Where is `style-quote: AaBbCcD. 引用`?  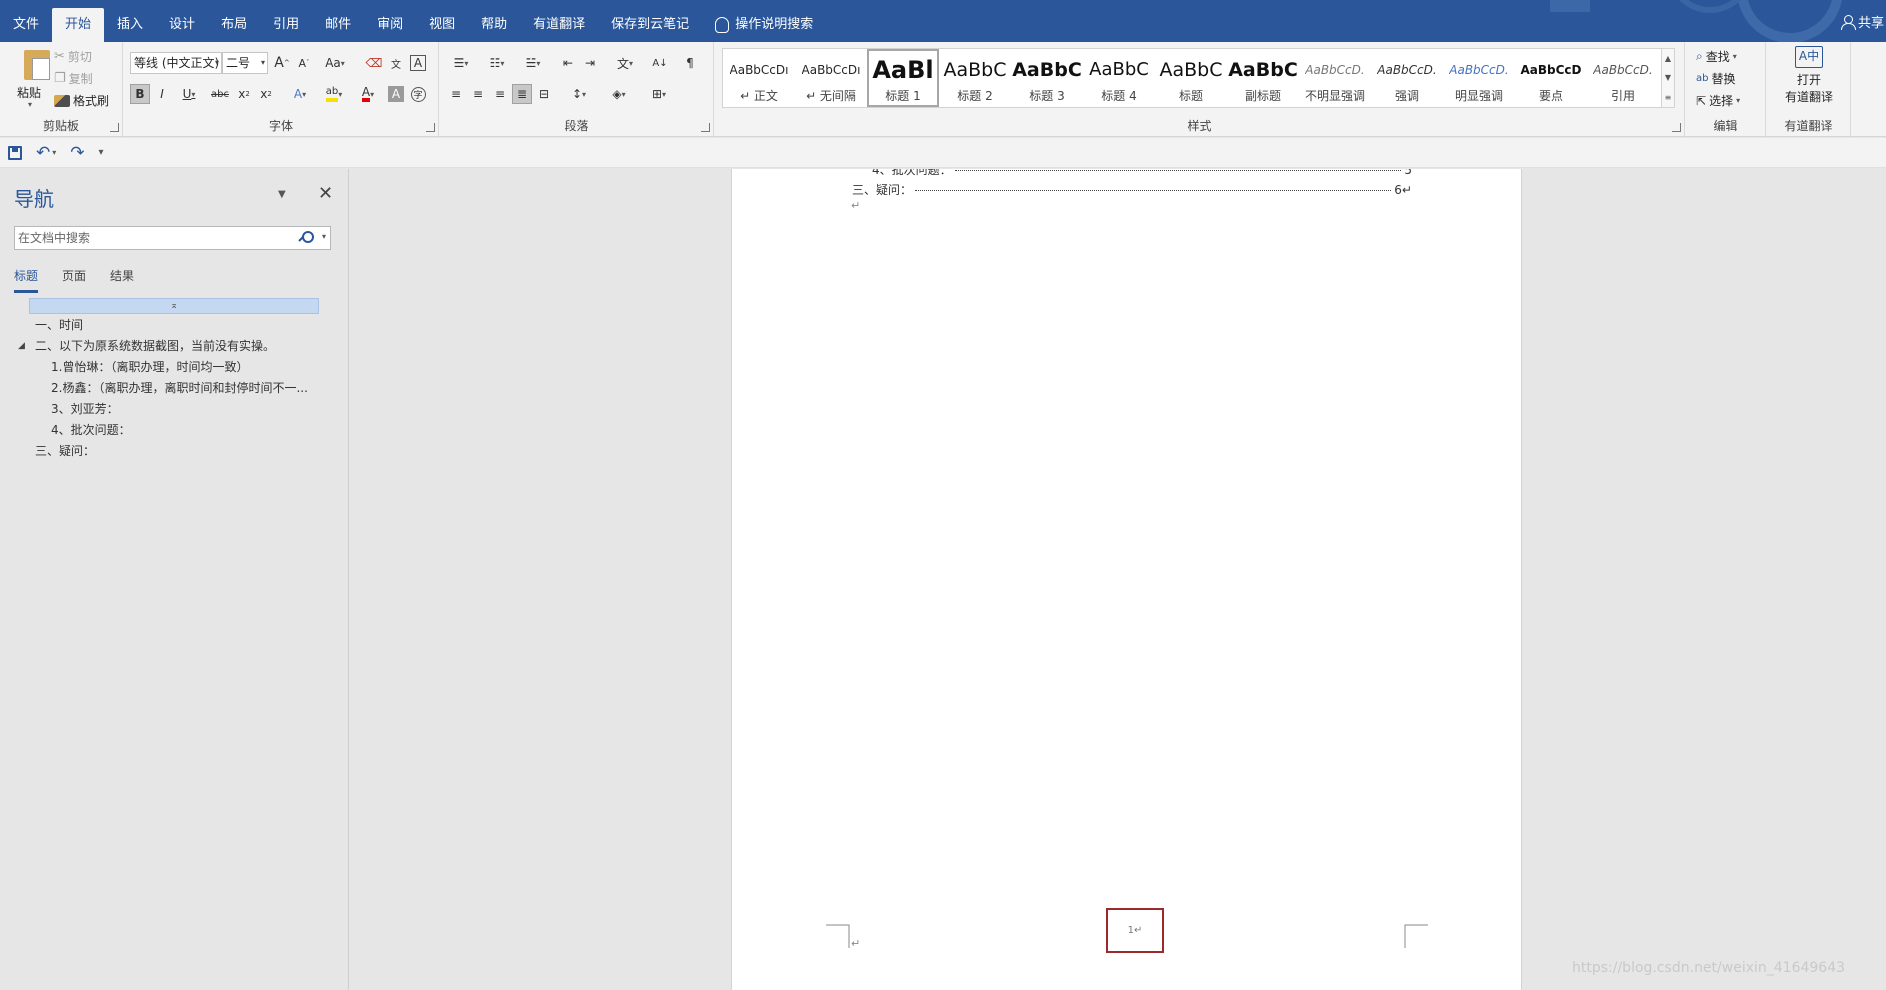
style-quote: AaBbCcD. 引用 is located at coordinates (1623, 78).